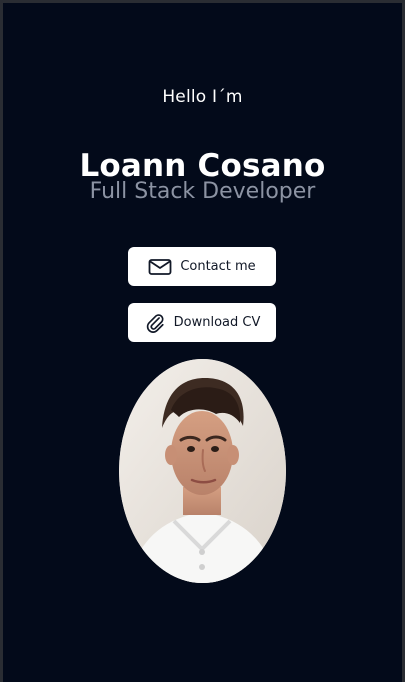  I want to click on developer-role: Full Stack Developer, so click(202, 191).